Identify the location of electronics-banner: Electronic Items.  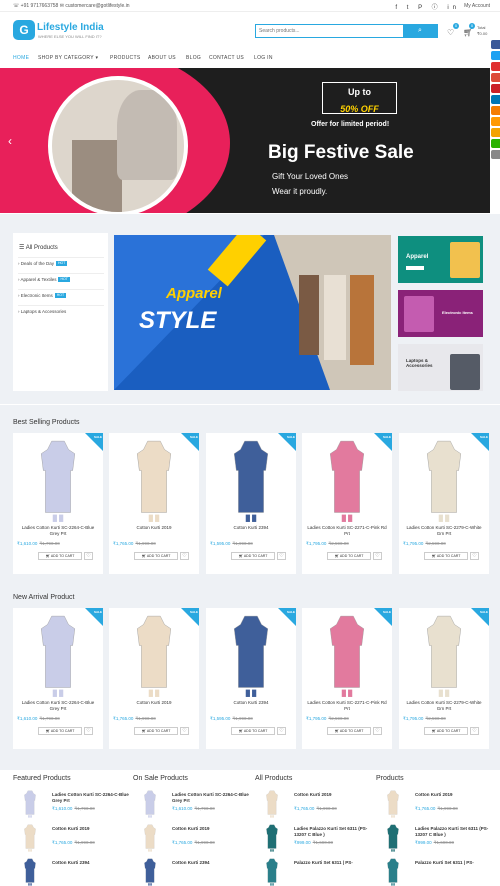
(440, 313).